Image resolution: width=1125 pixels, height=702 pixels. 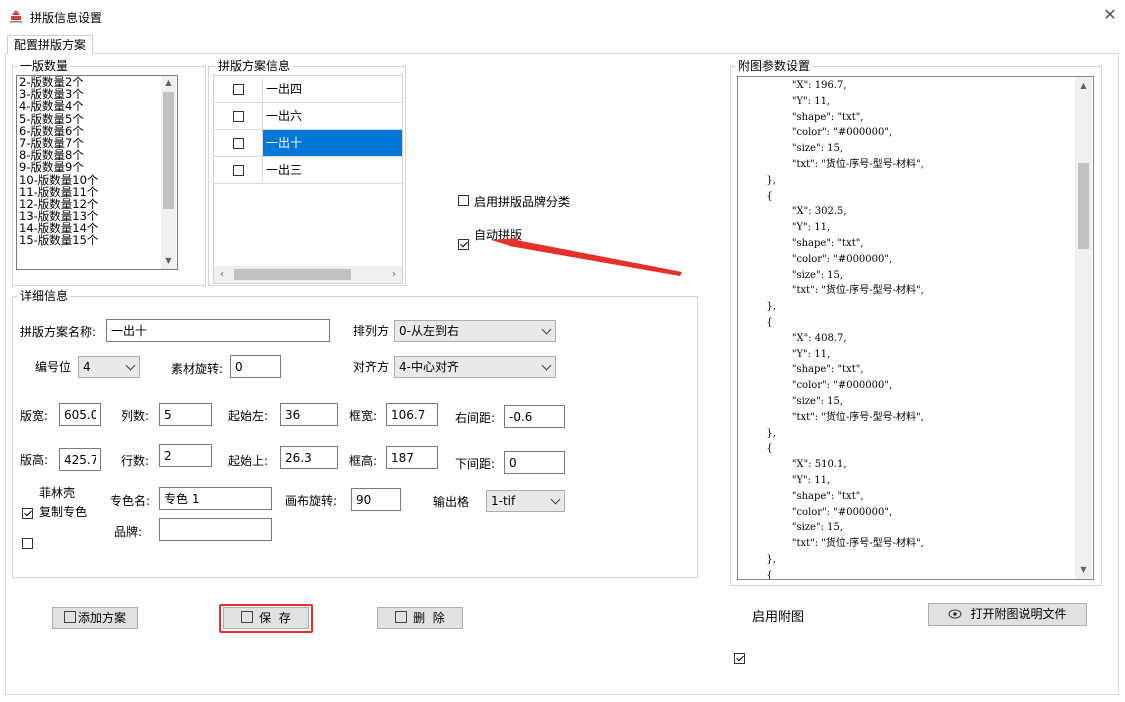 What do you see at coordinates (412, 414) in the screenshot?
I see `frame-w-input` at bounding box center [412, 414].